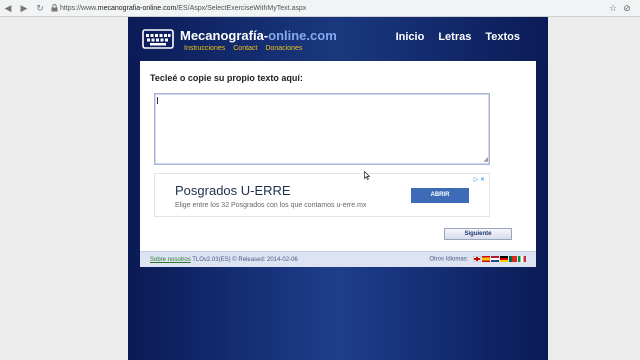  What do you see at coordinates (322, 129) in the screenshot?
I see `custom-text-input: ◢` at bounding box center [322, 129].